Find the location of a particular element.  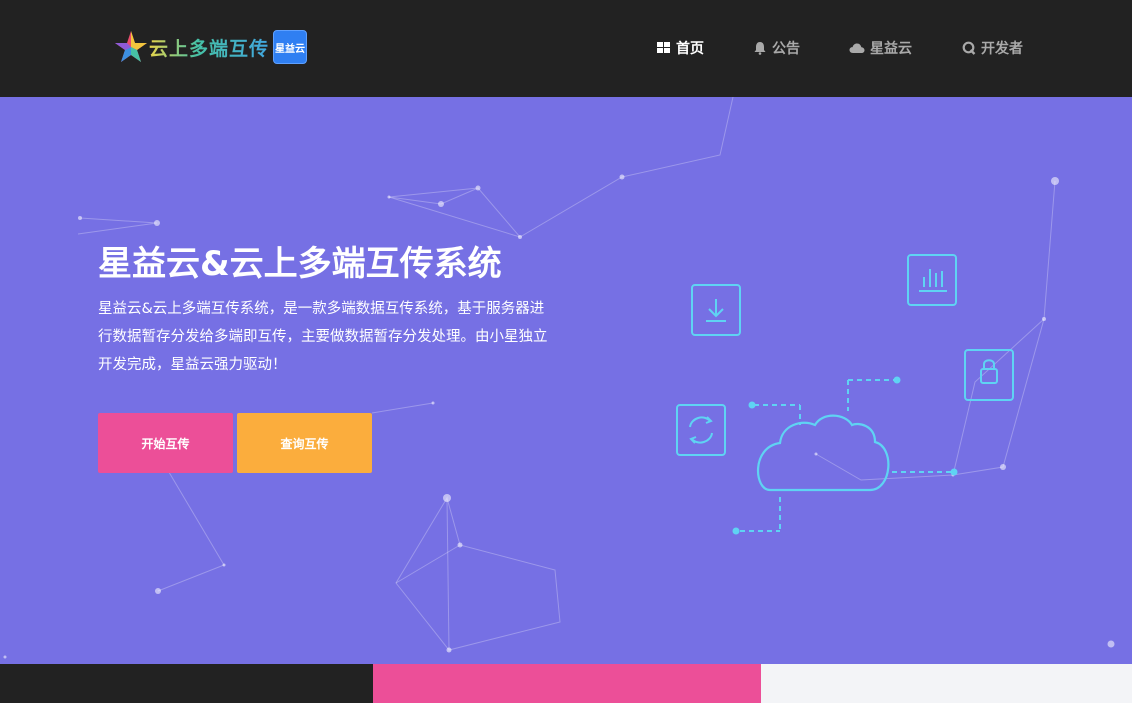

nav-item-xingyiyun: 星益云 is located at coordinates (880, 48).